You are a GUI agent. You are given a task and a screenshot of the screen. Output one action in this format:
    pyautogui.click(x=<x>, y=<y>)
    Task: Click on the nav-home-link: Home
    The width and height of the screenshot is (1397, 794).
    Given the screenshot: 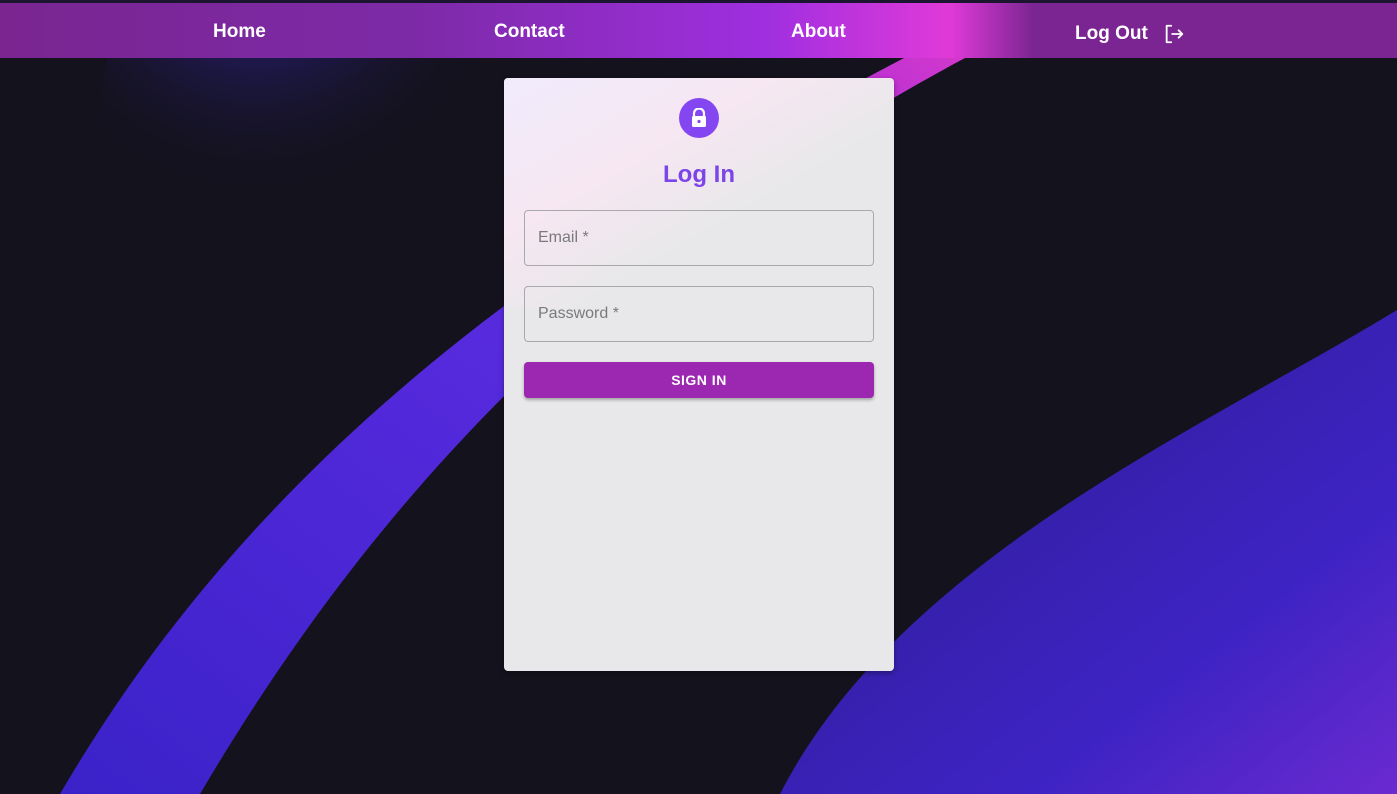 What is the action you would take?
    pyautogui.click(x=239, y=32)
    